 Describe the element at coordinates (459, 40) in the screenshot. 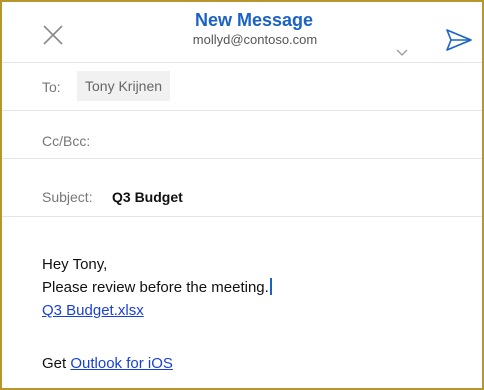

I see `send-icon` at that location.